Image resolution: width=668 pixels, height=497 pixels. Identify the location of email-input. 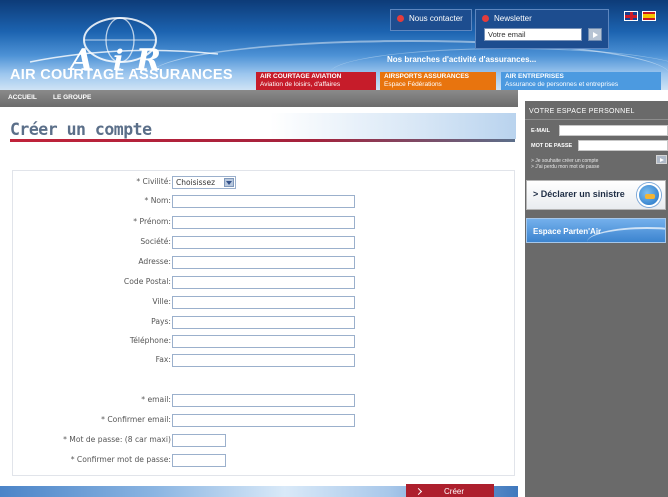
(263, 400).